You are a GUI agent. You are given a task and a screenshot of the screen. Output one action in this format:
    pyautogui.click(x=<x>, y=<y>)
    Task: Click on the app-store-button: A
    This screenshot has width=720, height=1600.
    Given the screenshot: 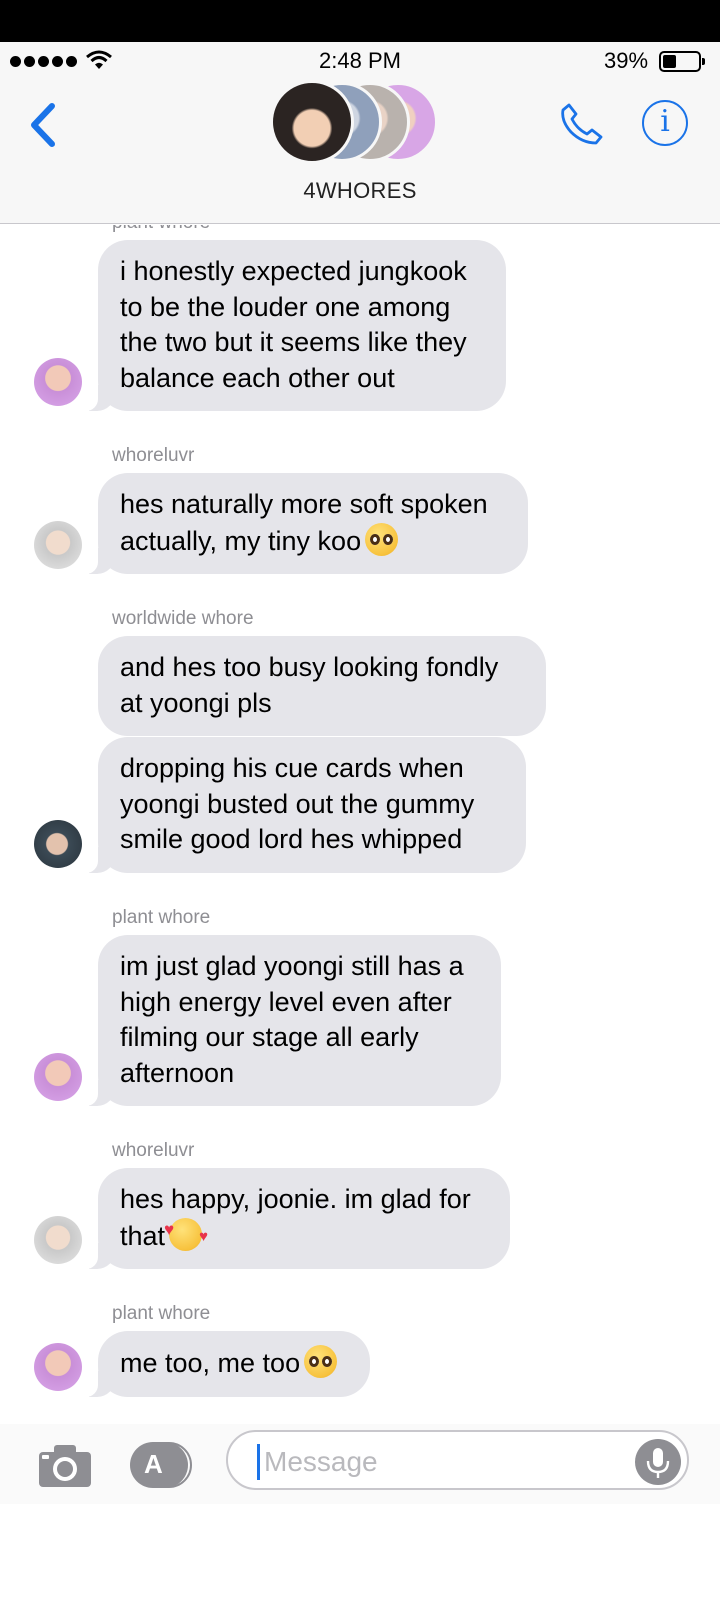 What is the action you would take?
    pyautogui.click(x=162, y=1465)
    